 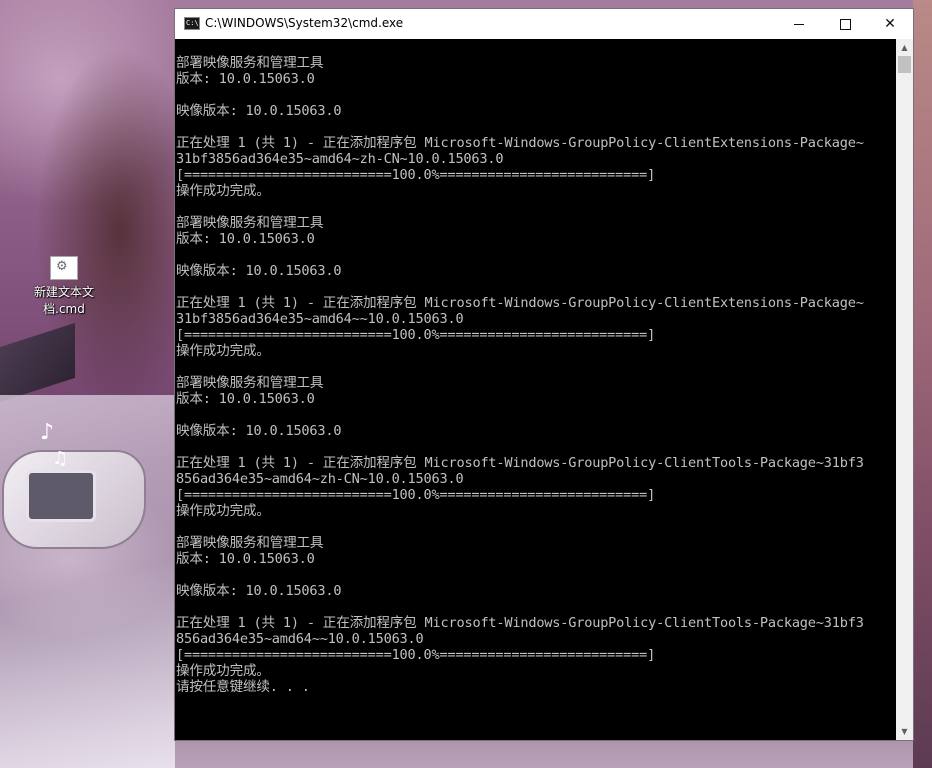 What do you see at coordinates (304, 23) in the screenshot?
I see `window-title: C:\WINDOWS\System32\cmd.exe` at bounding box center [304, 23].